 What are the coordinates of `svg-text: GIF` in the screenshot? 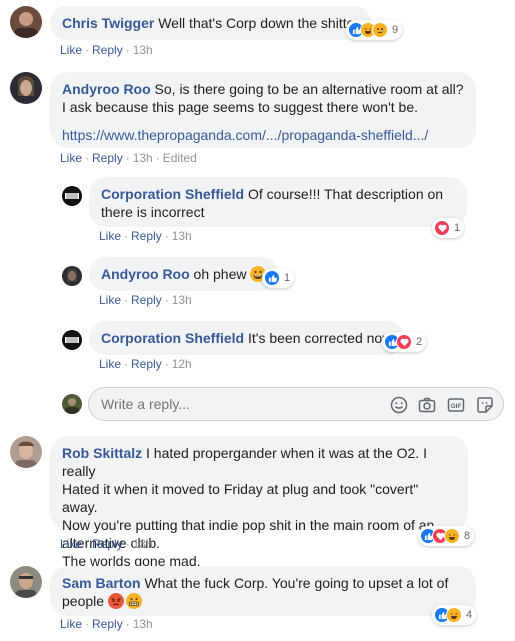 It's located at (456, 406).